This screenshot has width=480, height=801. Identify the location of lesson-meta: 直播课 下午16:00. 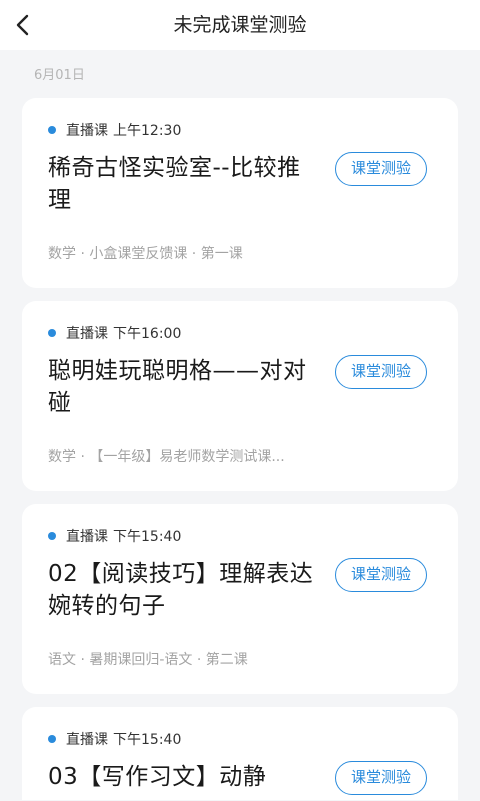
(114, 333).